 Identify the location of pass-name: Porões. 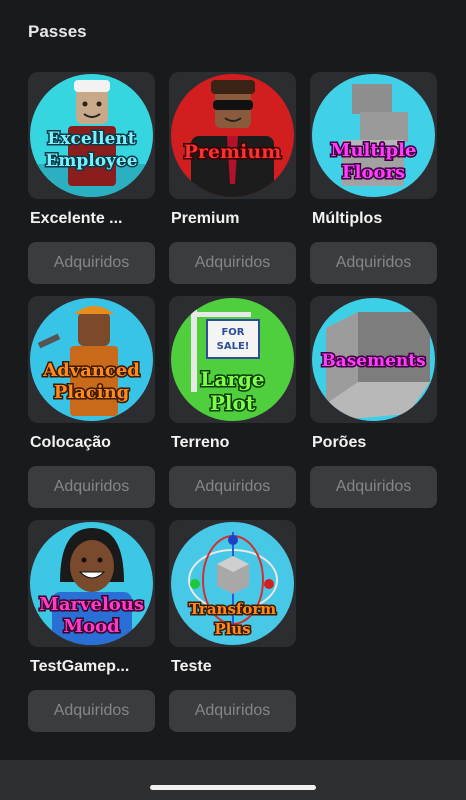
(374, 443).